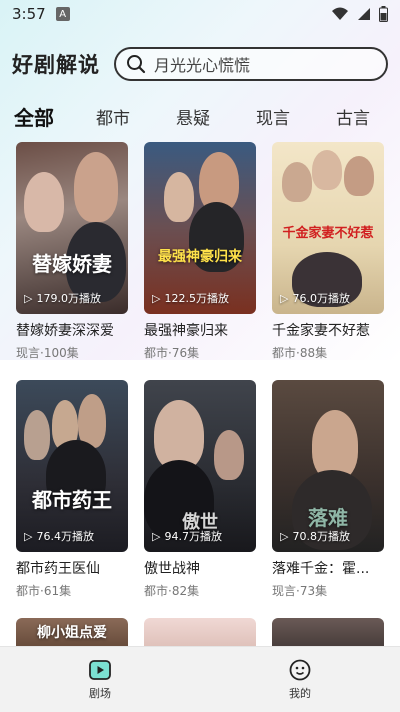  I want to click on drama-card: 替嫁娇妻 ▷ 179.0万播放 替嫁娇妻深深爱 现言·100集, so click(72, 251).